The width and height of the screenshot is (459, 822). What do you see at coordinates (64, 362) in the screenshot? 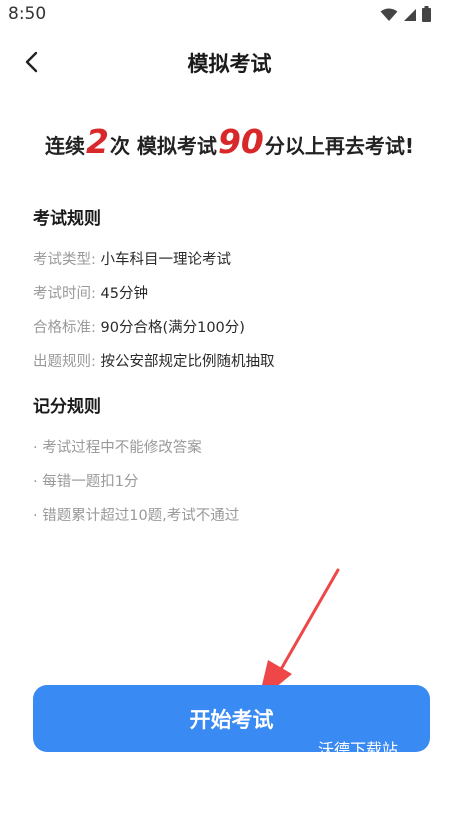
I see `rule-label: 出题规则:` at bounding box center [64, 362].